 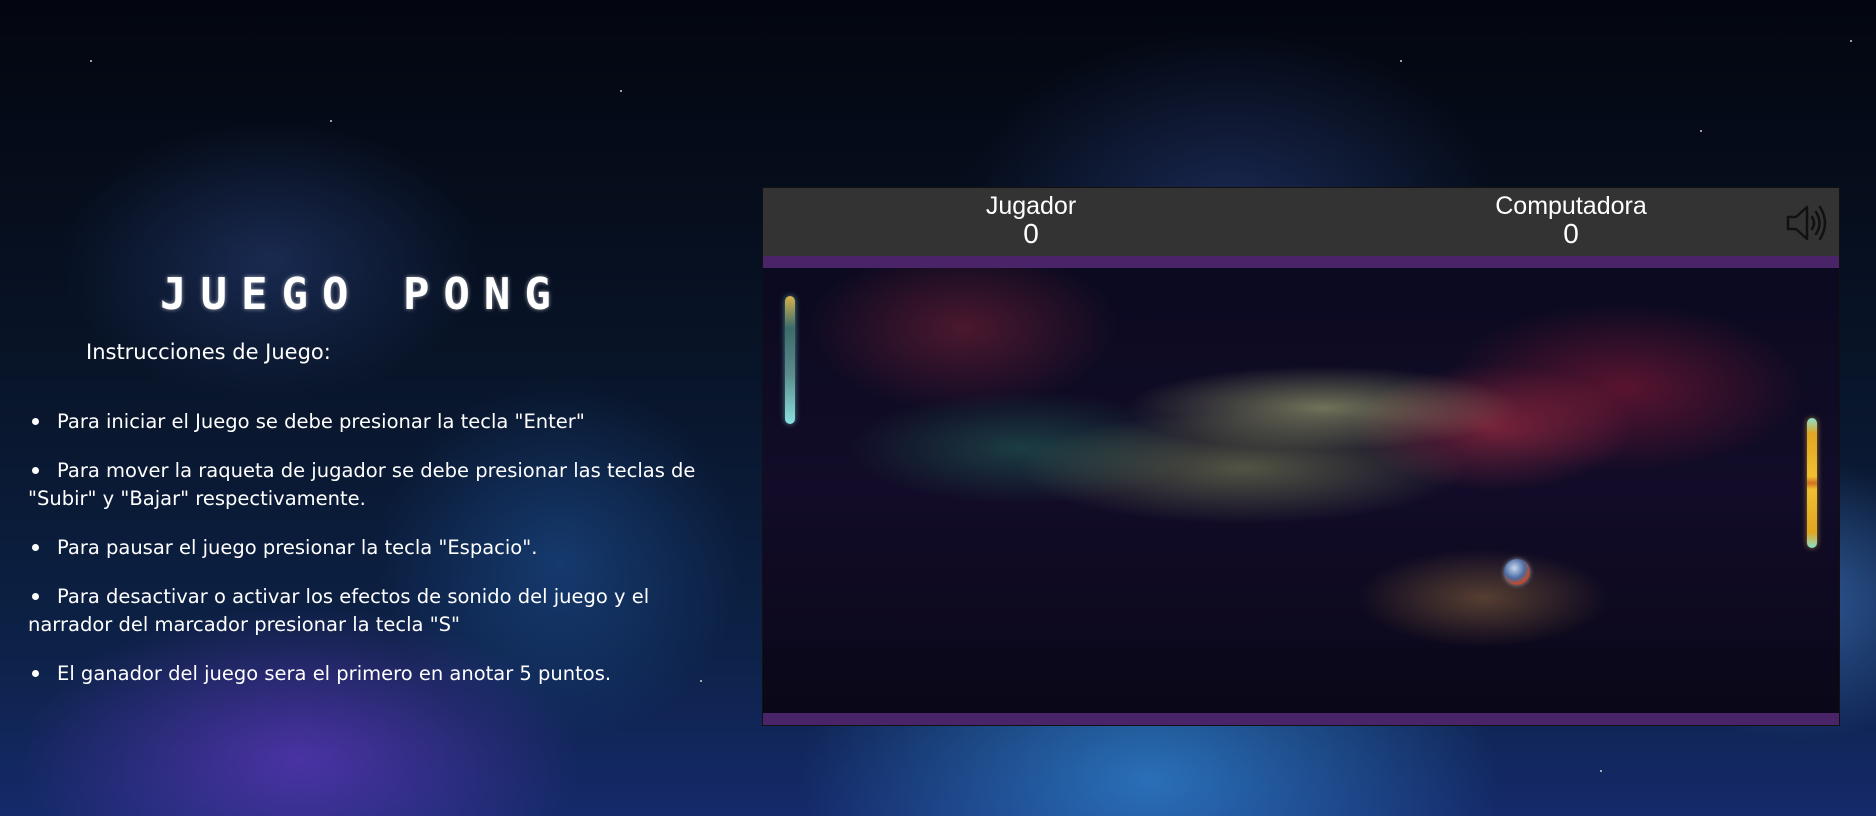 I want to click on cpu-paddle, so click(x=1812, y=483).